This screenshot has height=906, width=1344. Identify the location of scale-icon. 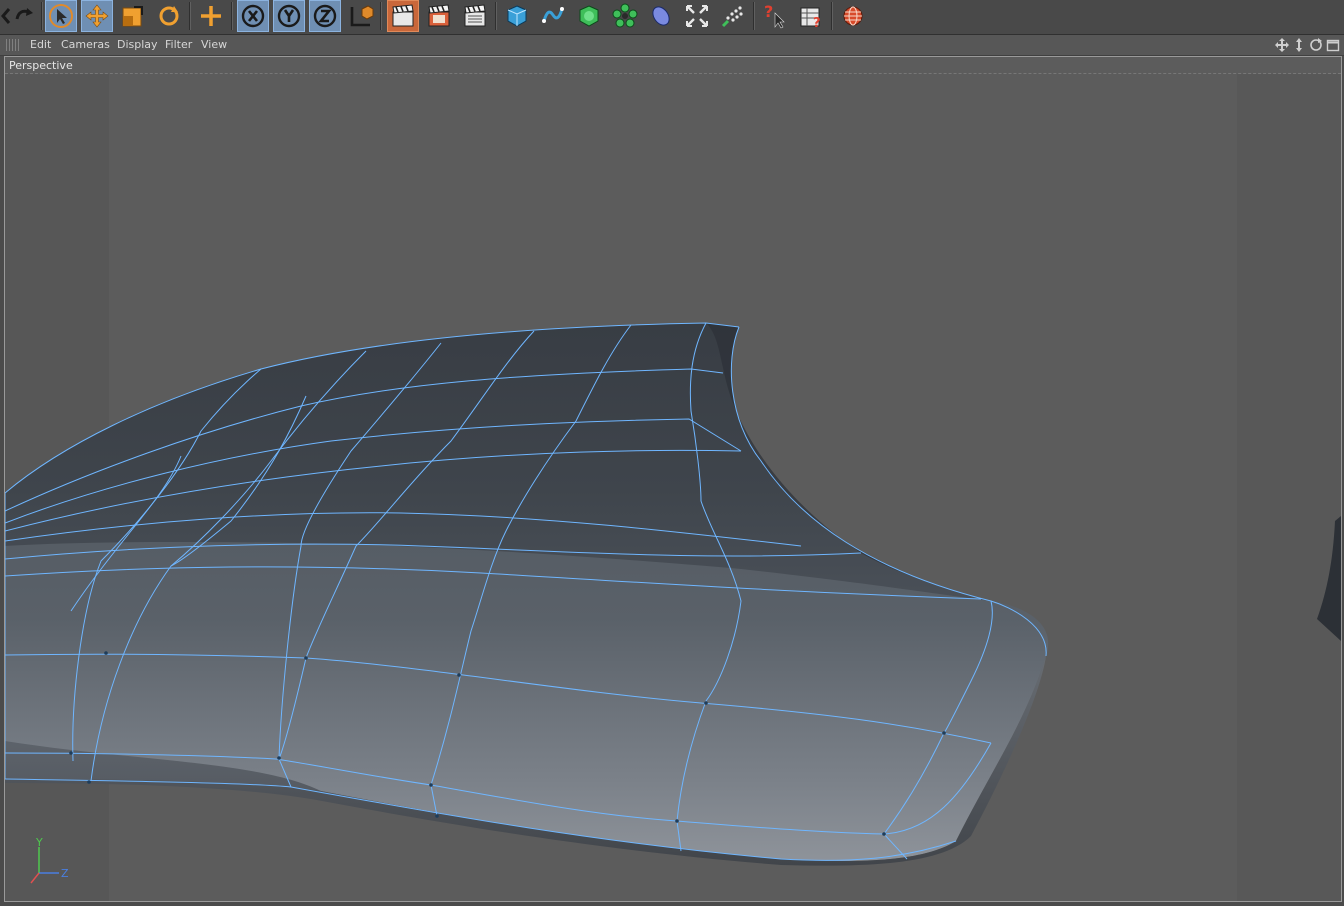
(132, 16).